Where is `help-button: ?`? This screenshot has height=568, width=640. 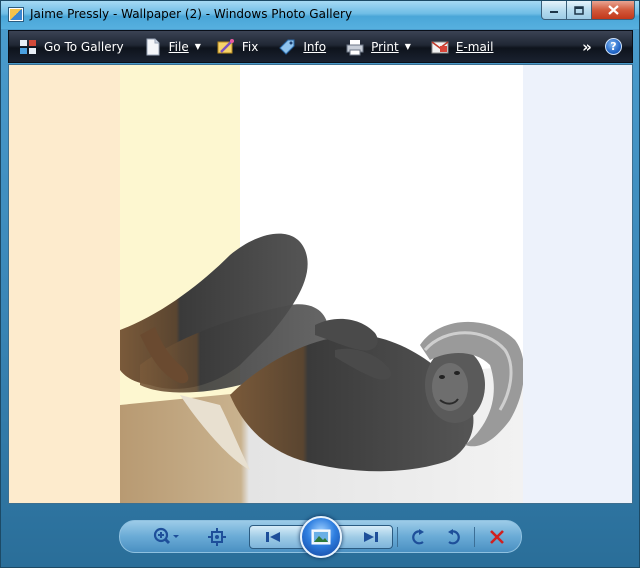
help-button: ? is located at coordinates (613, 46).